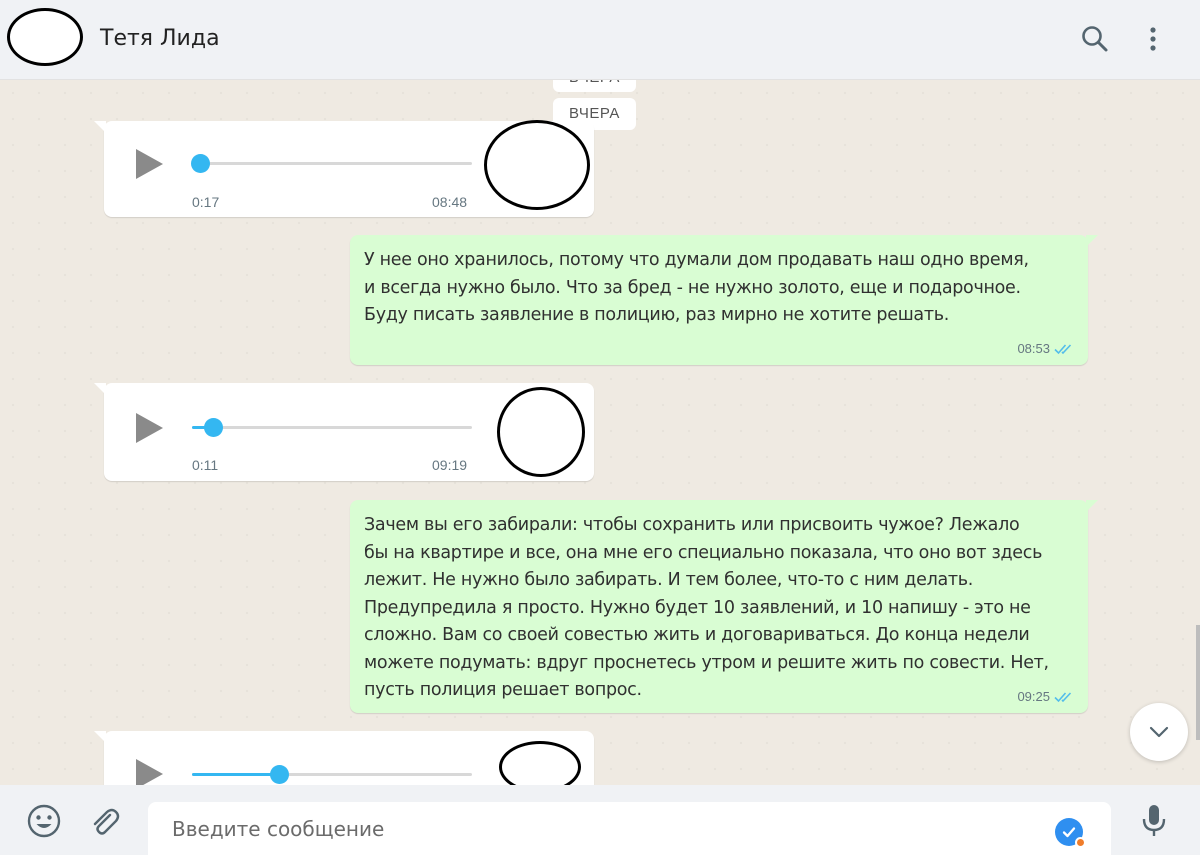  I want to click on badge-dot, so click(1080, 842).